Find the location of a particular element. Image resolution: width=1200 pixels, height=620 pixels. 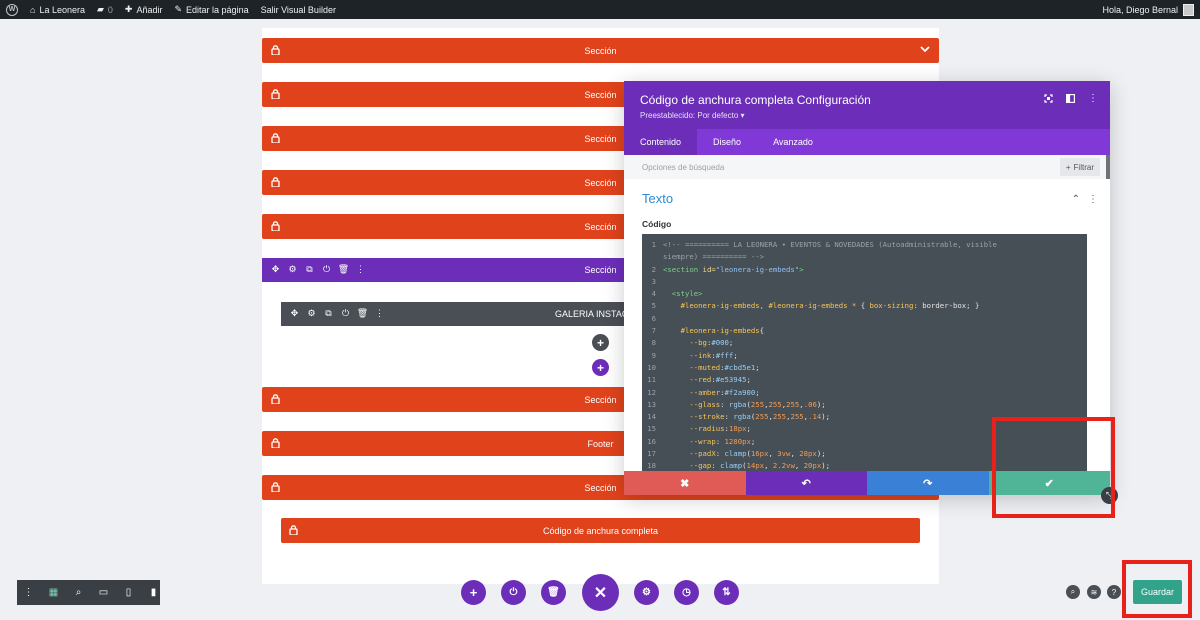

clear-layout-button: 🗑 is located at coordinates (553, 592).